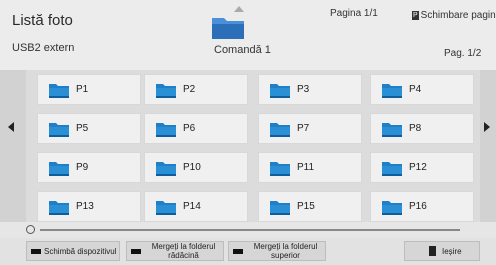 The height and width of the screenshot is (265, 496). What do you see at coordinates (487, 127) in the screenshot?
I see `next-page-arrow-icon` at bounding box center [487, 127].